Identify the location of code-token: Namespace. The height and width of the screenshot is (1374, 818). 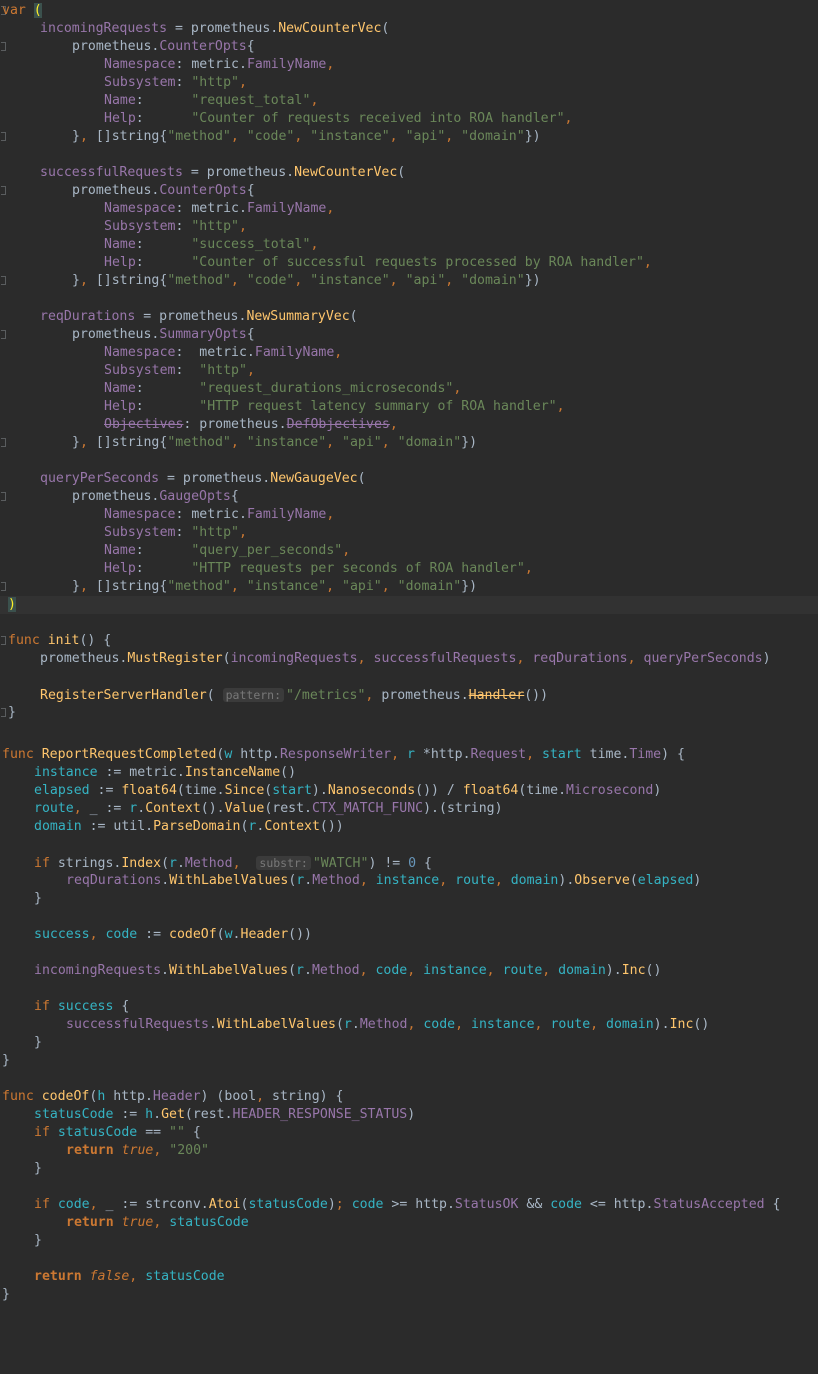
(140, 208).